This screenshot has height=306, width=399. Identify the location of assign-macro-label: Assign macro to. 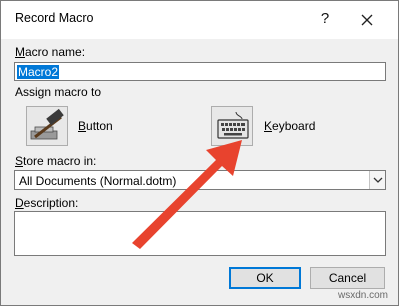
(58, 92).